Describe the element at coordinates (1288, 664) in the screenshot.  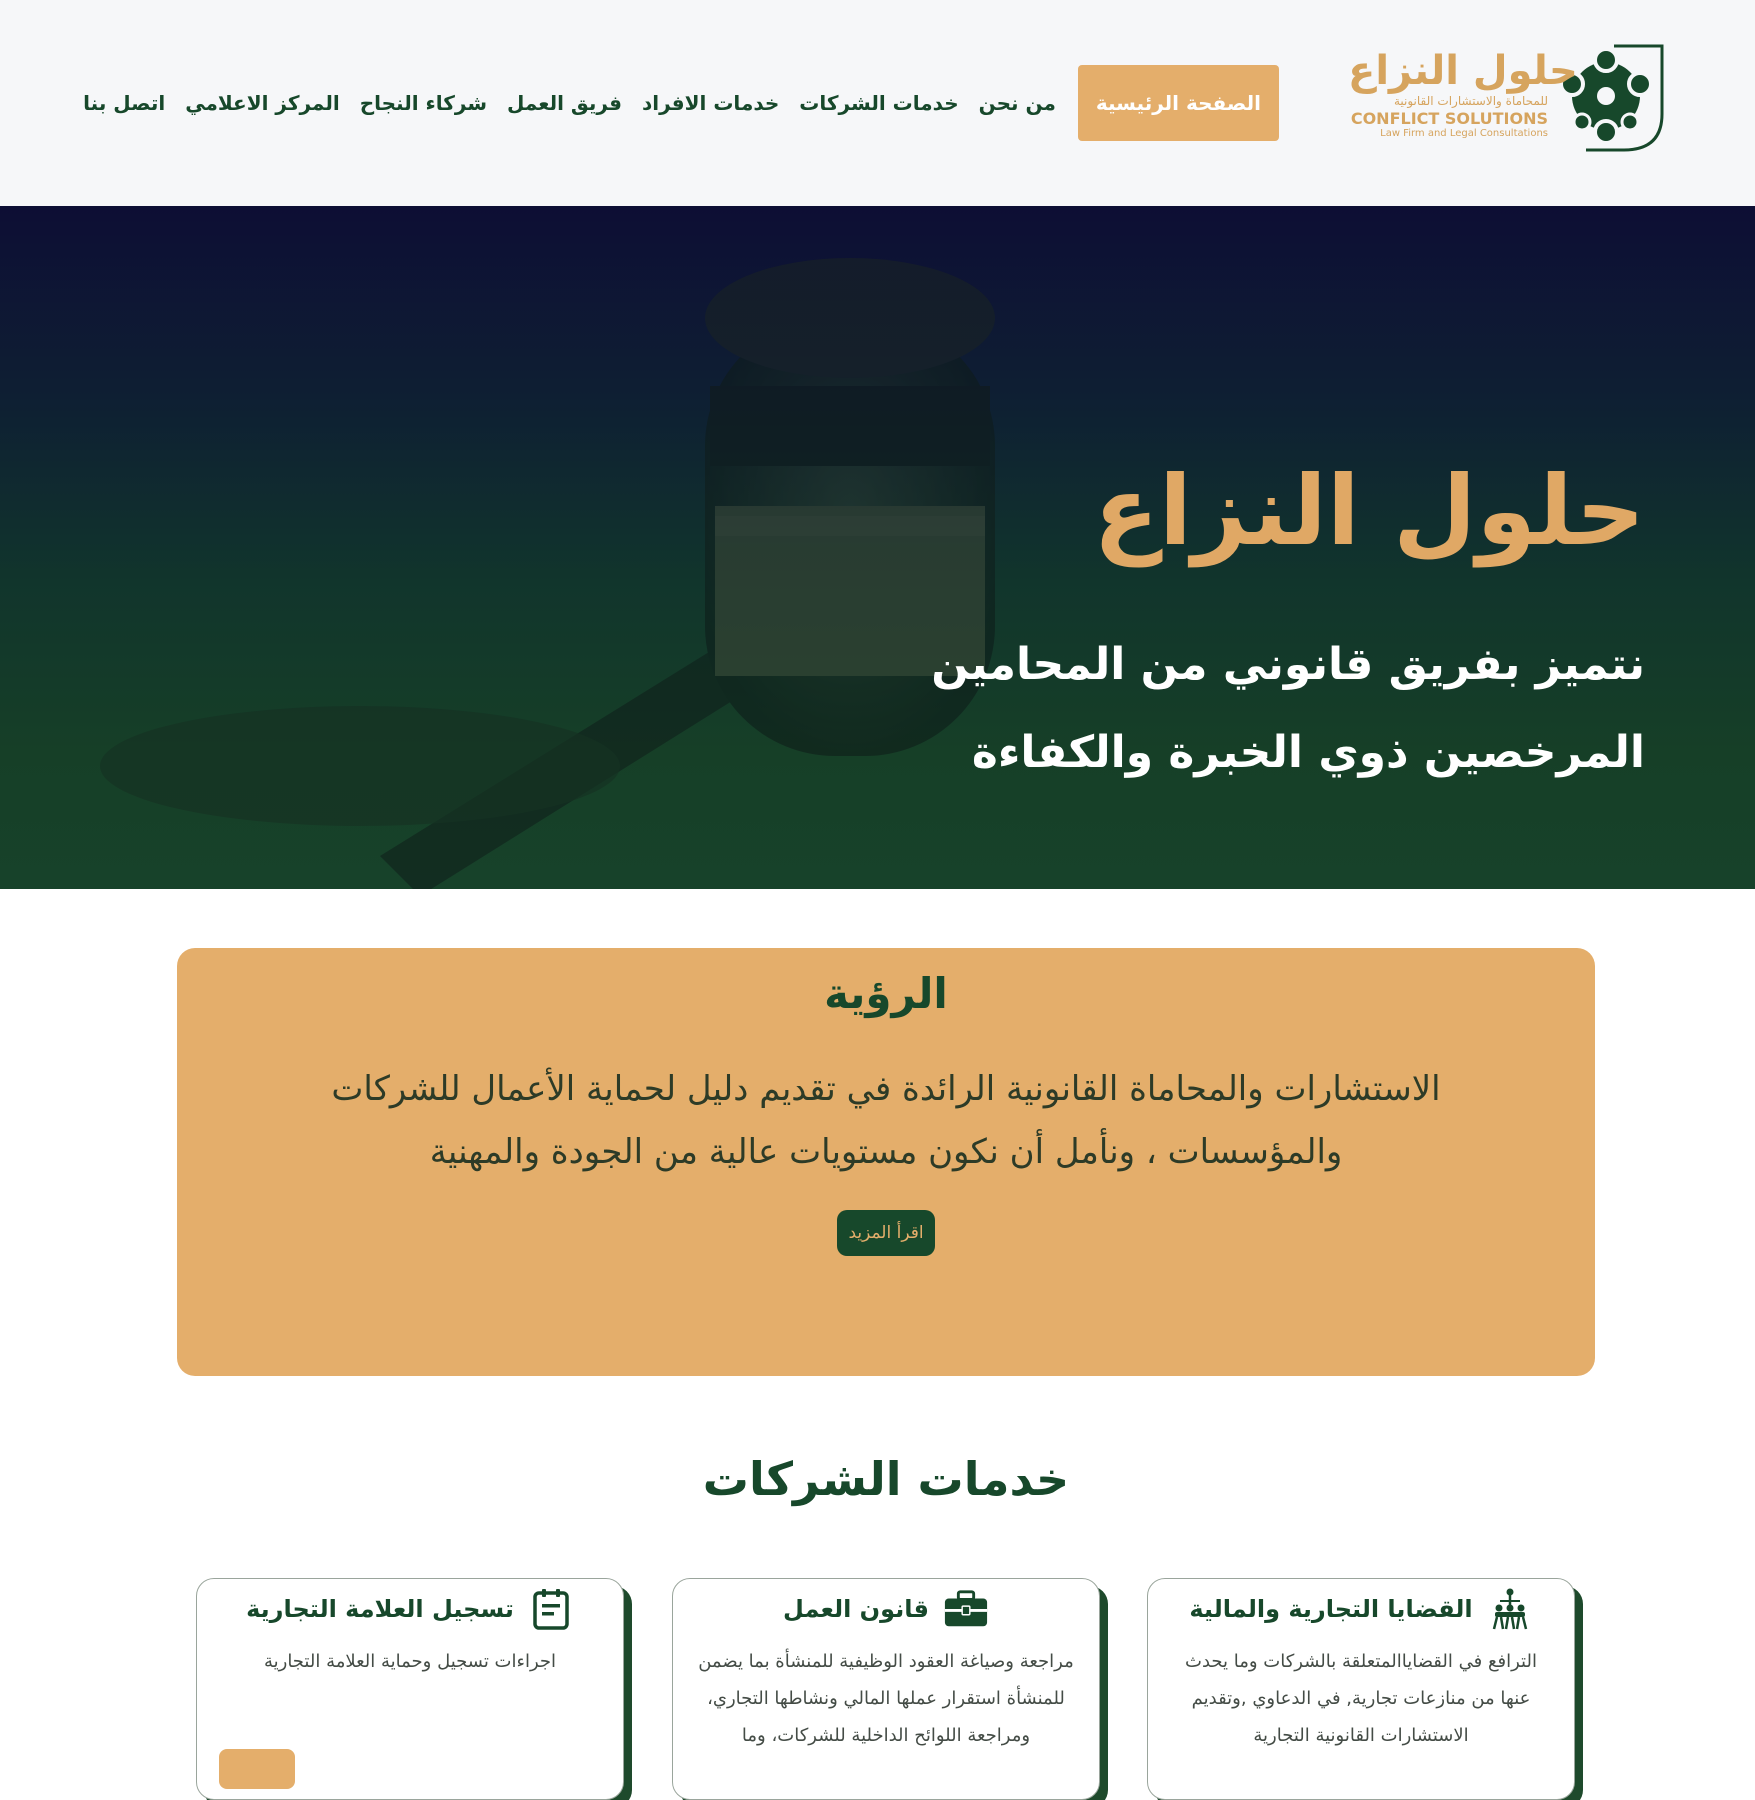
I see `hero-subtitle-line-1: نتميز بفريق قانوني من المحامين` at that location.